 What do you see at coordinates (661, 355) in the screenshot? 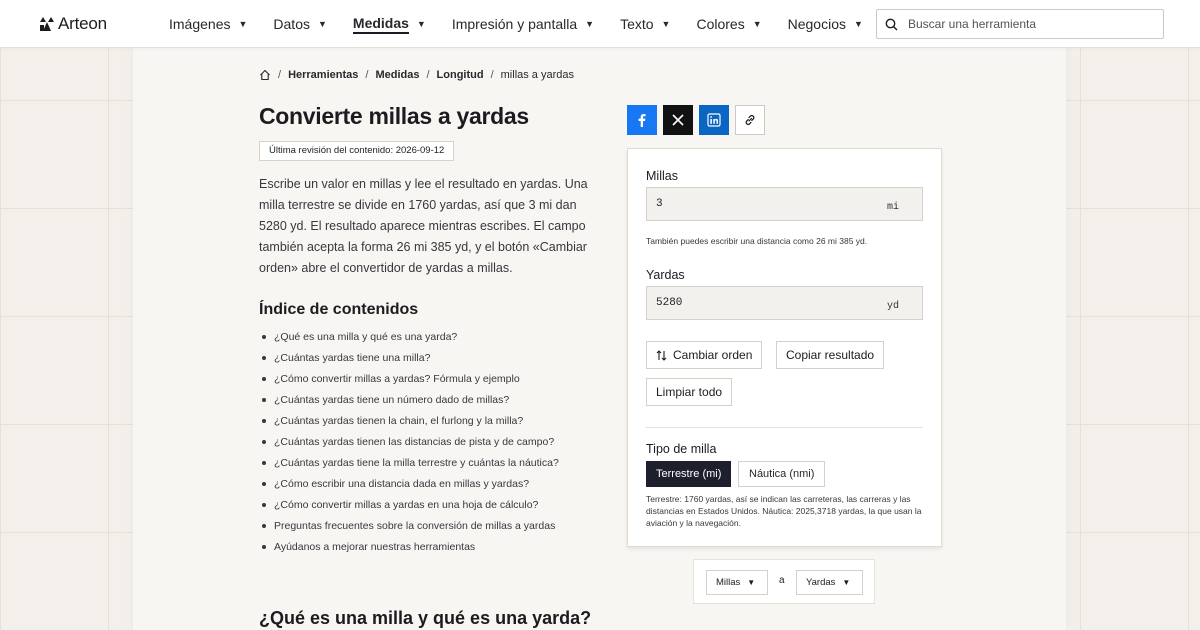
I see `swap-arrows-icon` at bounding box center [661, 355].